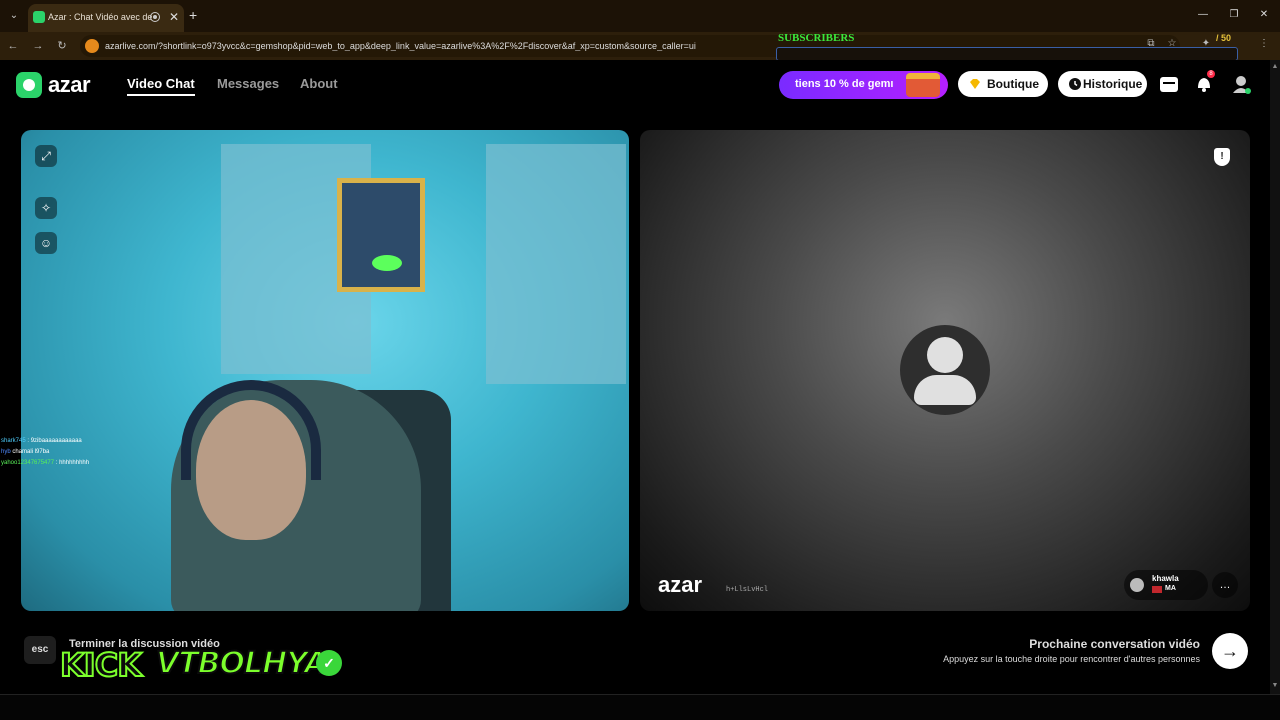 The width and height of the screenshot is (1280, 720). What do you see at coordinates (46, 156) in the screenshot?
I see `expand-icon: ⤢` at bounding box center [46, 156].